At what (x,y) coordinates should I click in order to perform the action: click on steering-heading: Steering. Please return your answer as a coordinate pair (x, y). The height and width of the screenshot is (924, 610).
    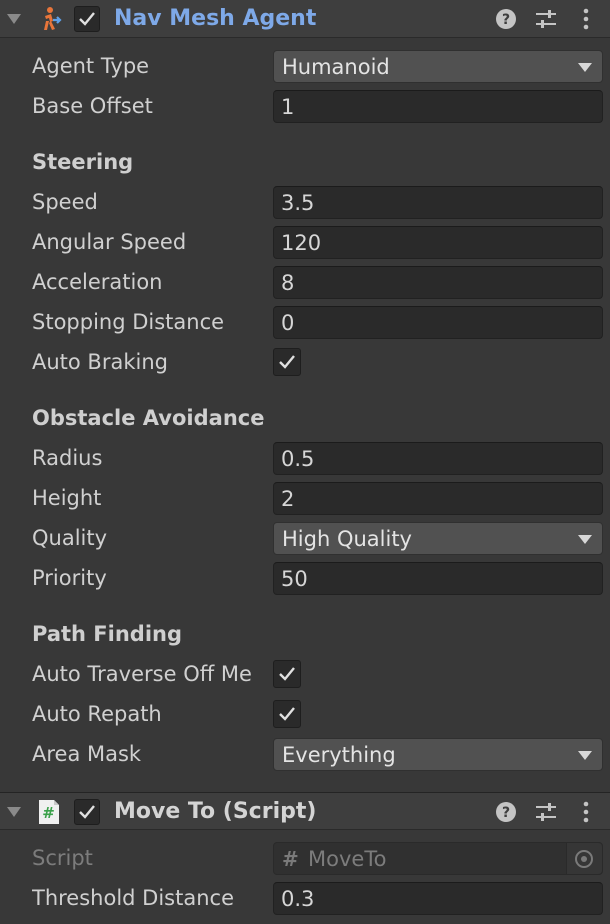
    Looking at the image, I should click on (83, 162).